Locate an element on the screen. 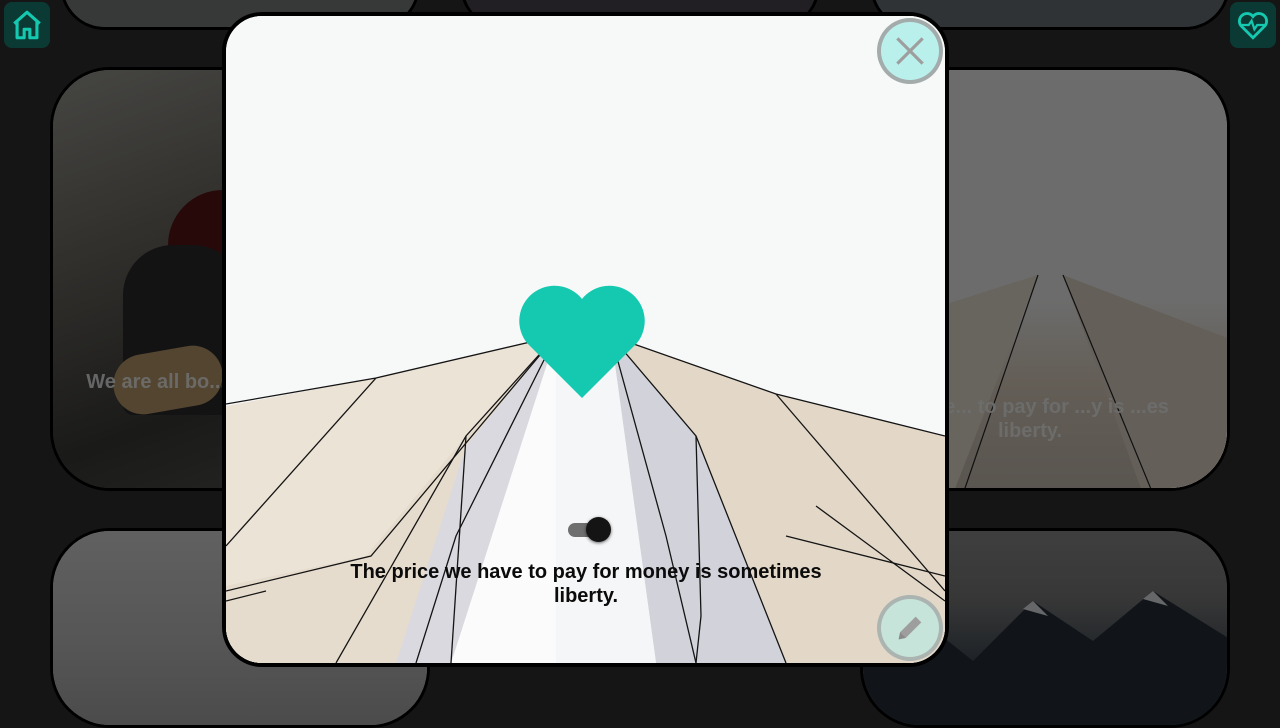  pencil-icon is located at coordinates (910, 628).